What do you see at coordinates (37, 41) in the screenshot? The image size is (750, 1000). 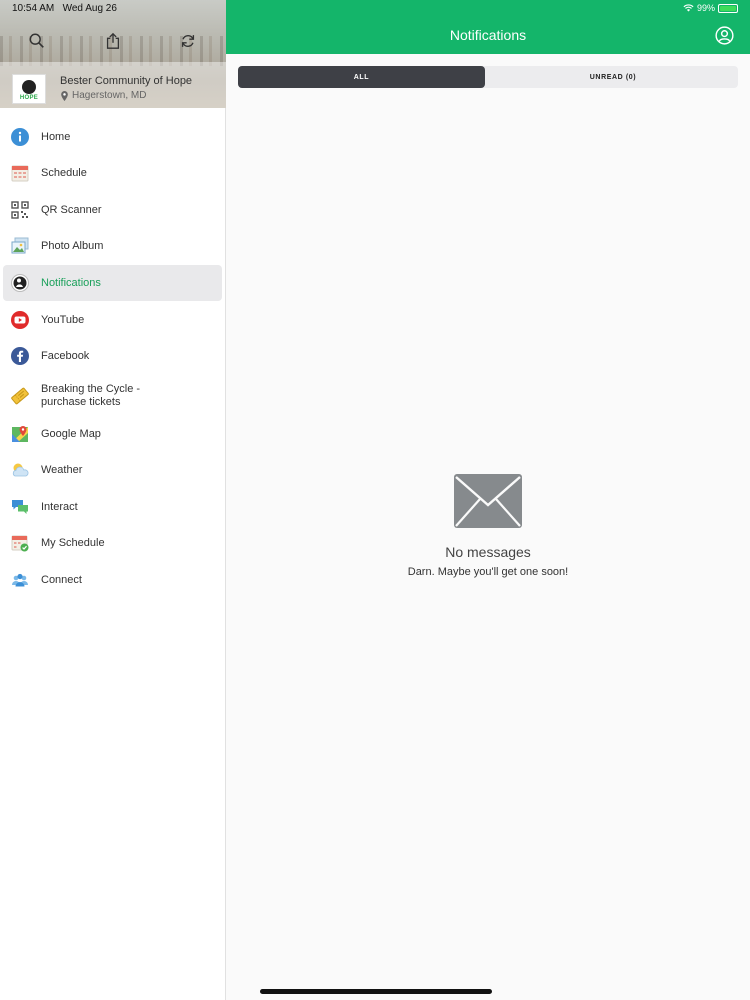 I see `search-icon` at bounding box center [37, 41].